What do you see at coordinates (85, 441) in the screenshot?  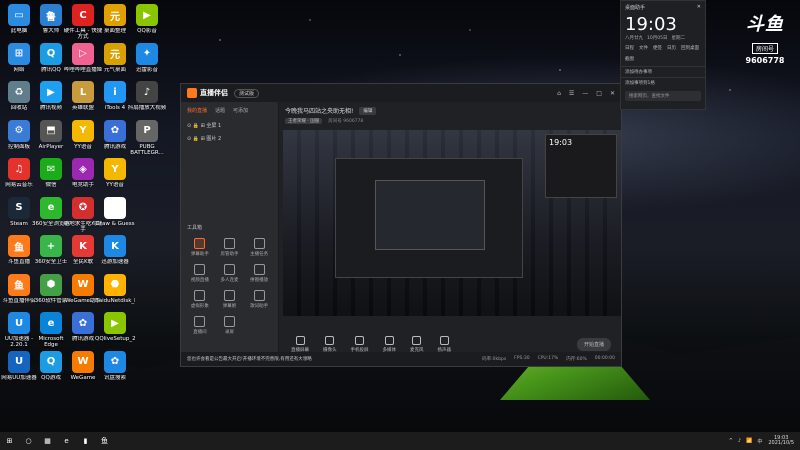 I see `taskbar-app-icon: ▮` at bounding box center [85, 441].